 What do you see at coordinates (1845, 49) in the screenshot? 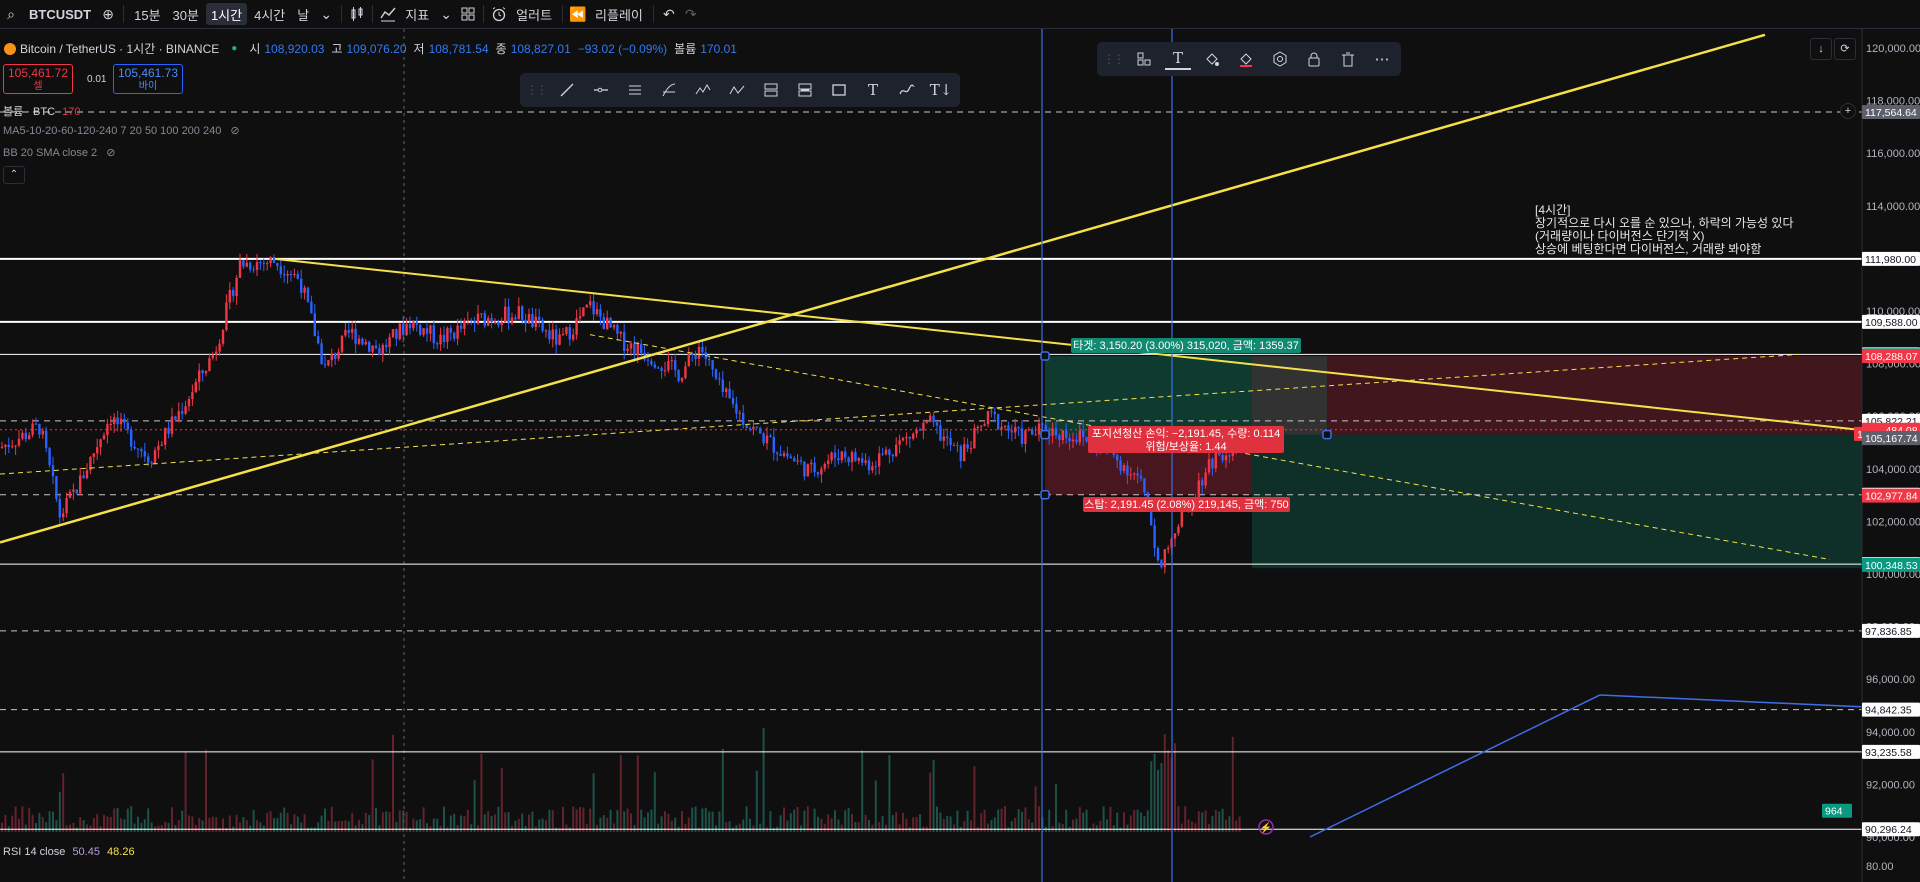
I see `refresh-icon: ⟳` at bounding box center [1845, 49].